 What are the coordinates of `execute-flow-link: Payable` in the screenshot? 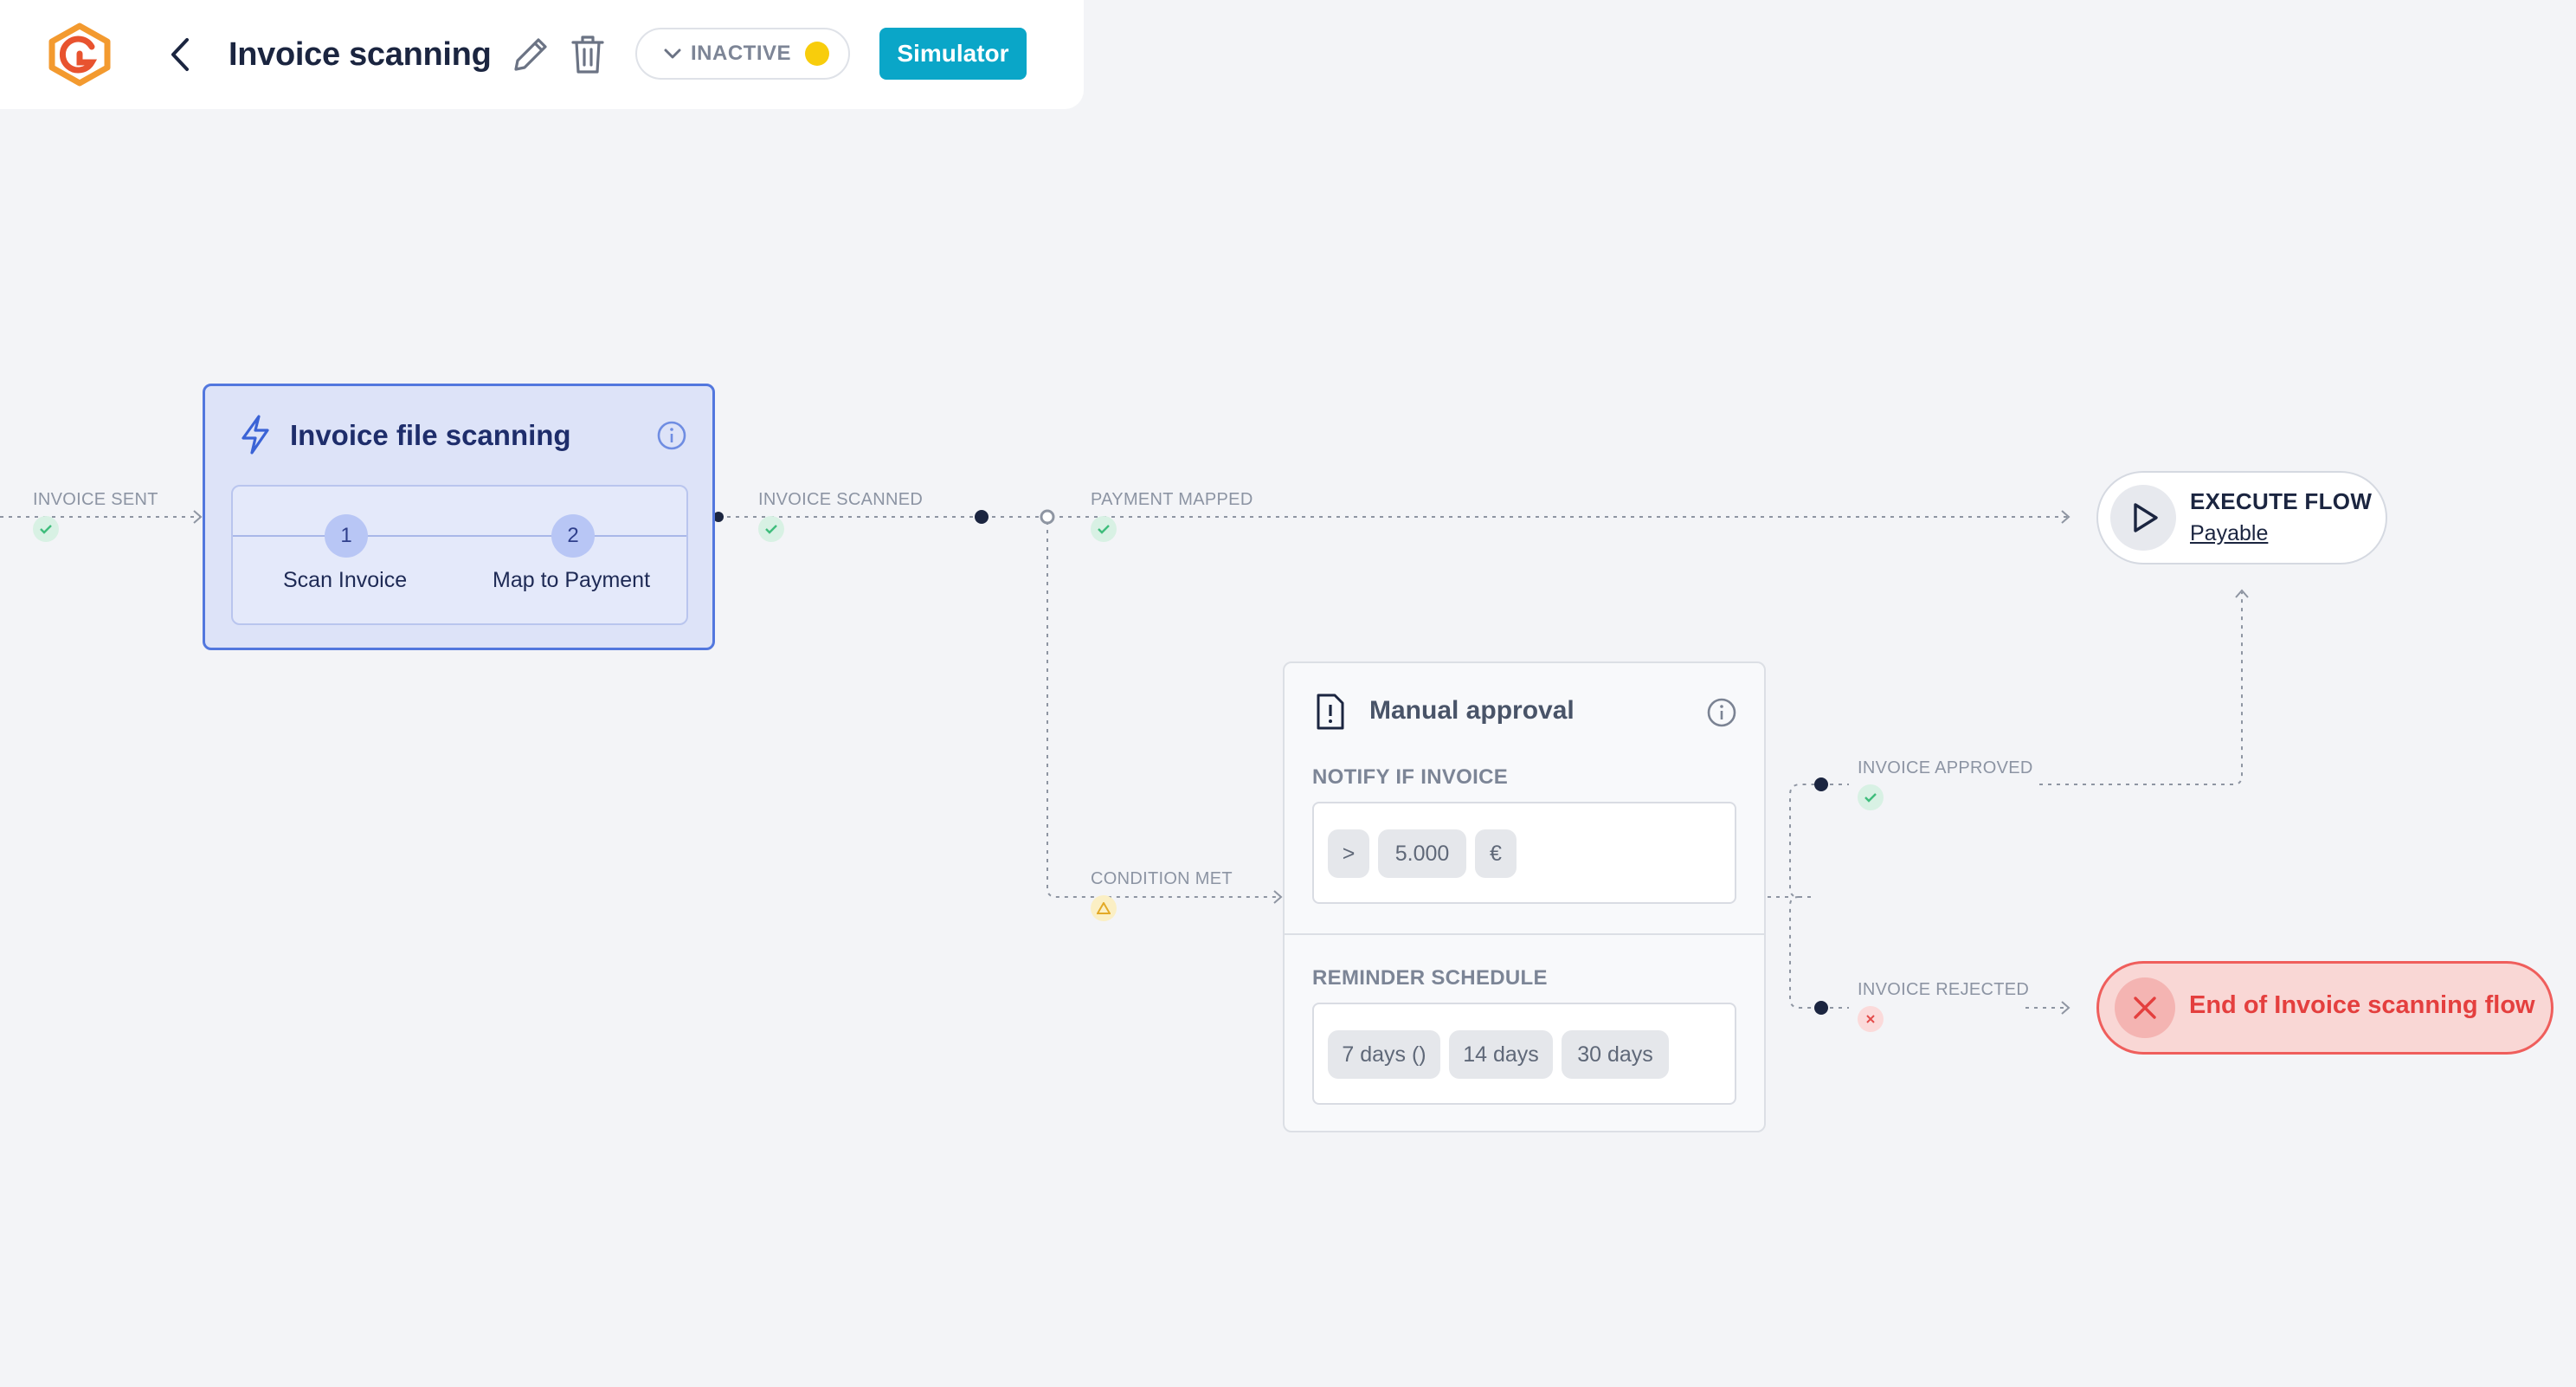 It's located at (2229, 534).